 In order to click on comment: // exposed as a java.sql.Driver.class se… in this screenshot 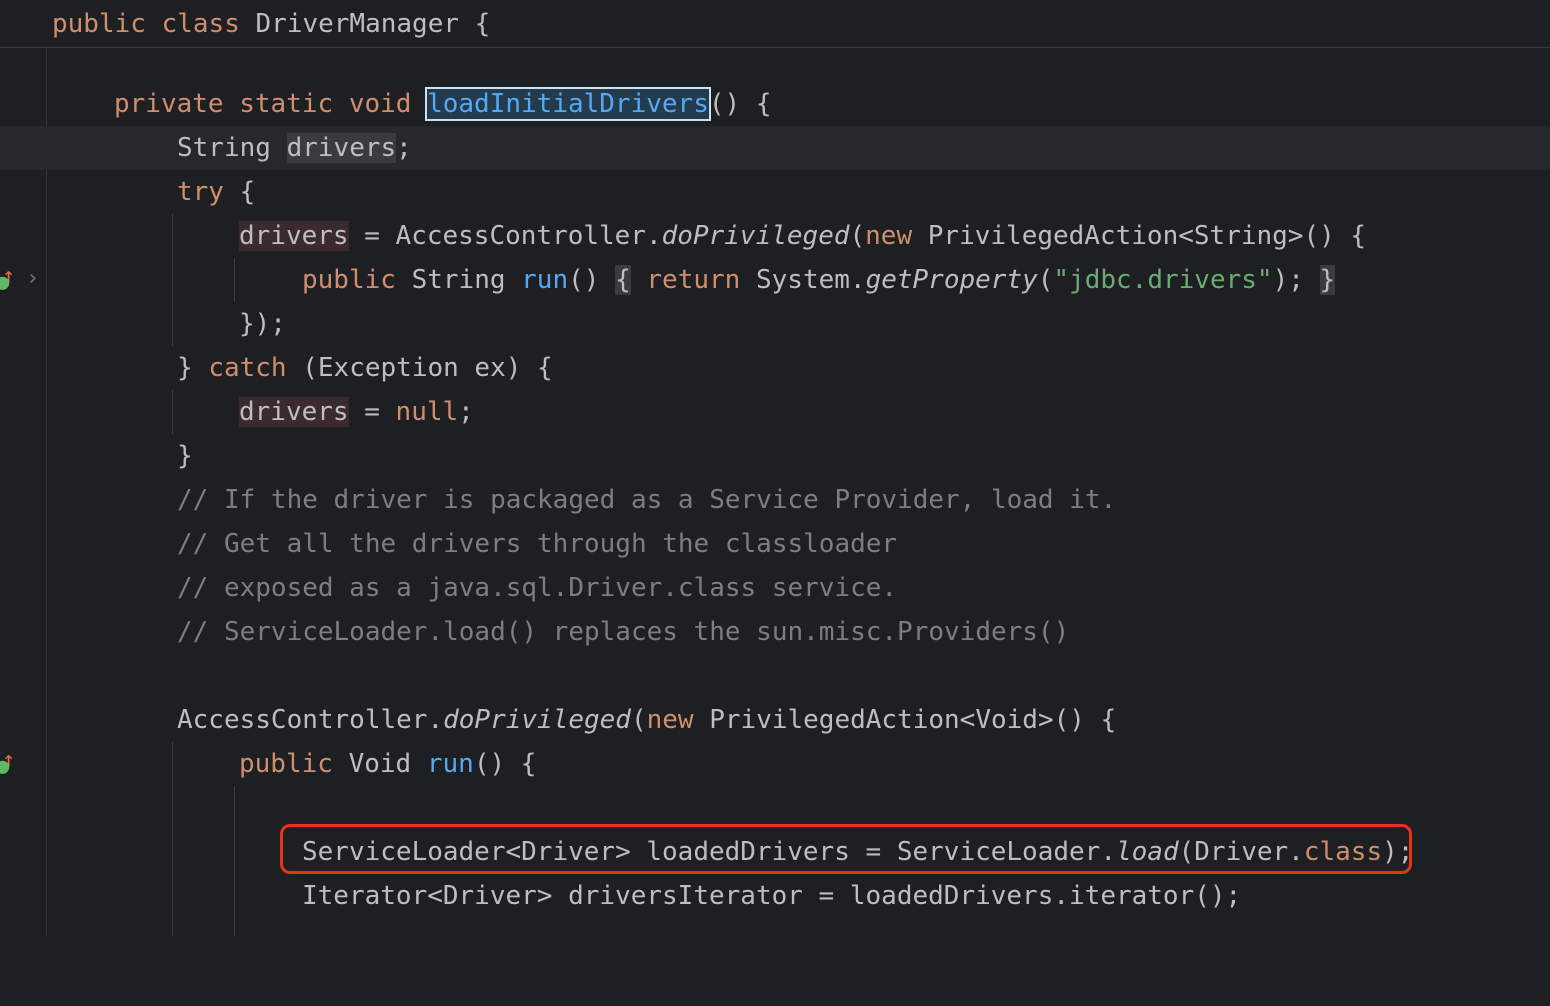, I will do `click(537, 588)`.